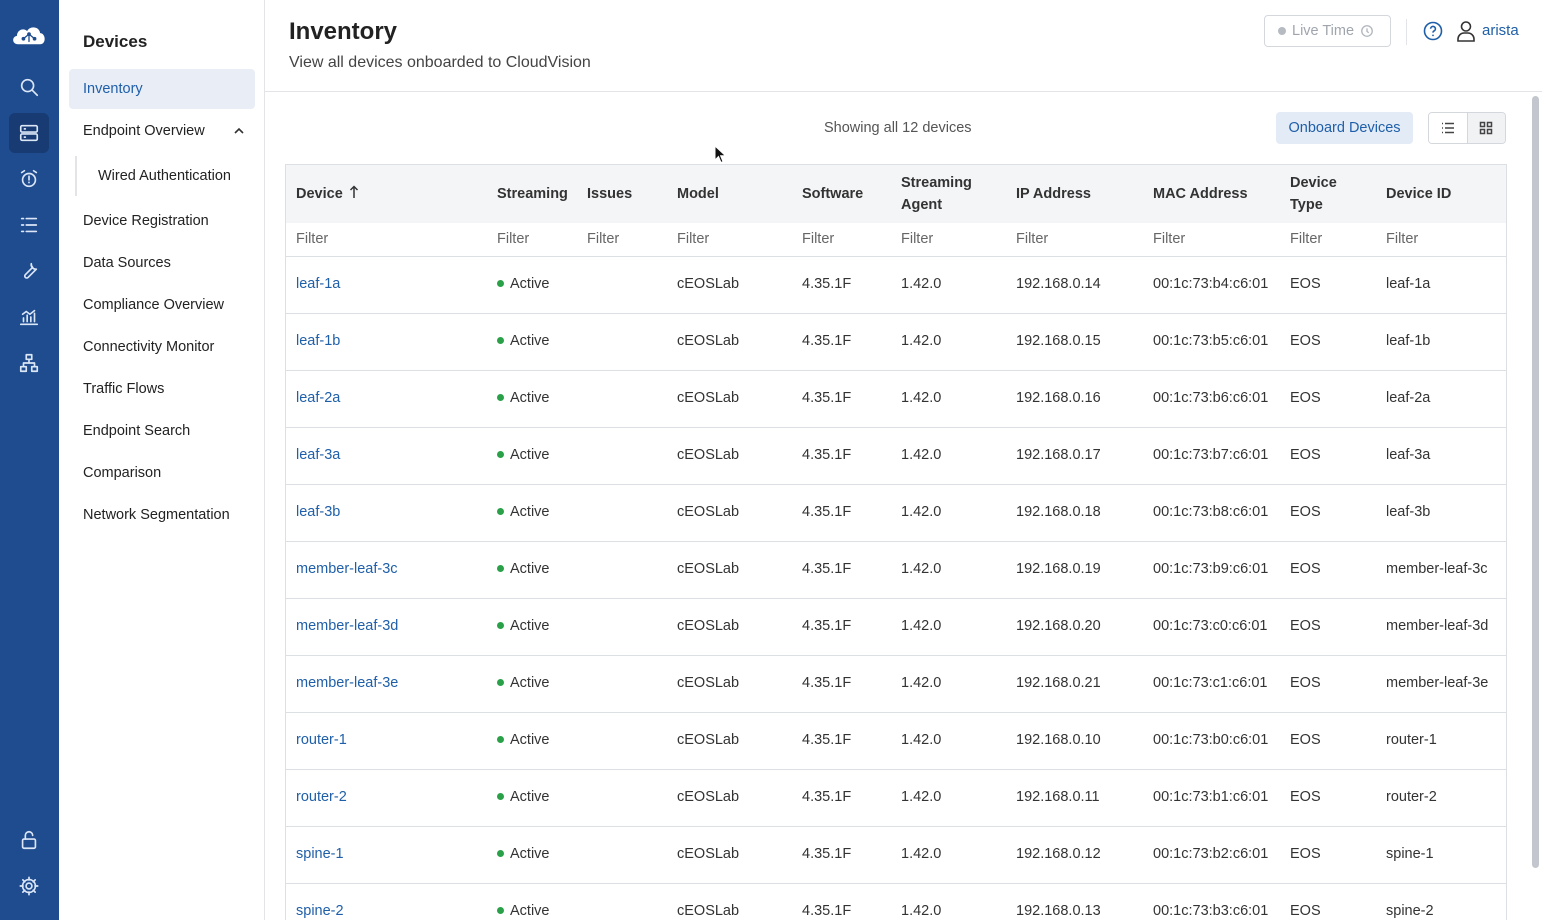  I want to click on cell-device: leaf-2a, so click(386, 399).